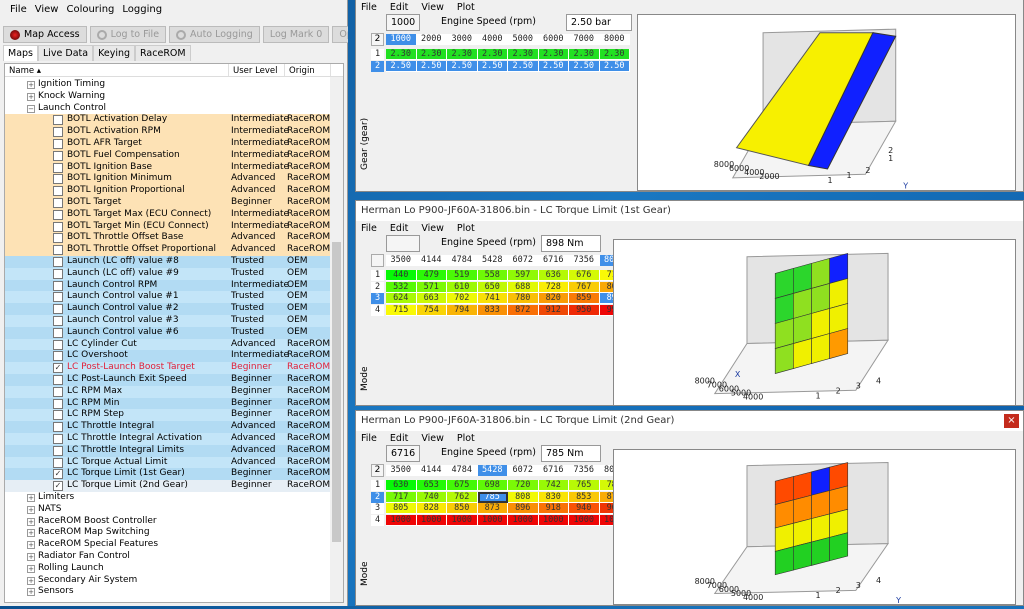 The image size is (1024, 609). I want to click on x-axis-header-cell: 7000, so click(584, 39).